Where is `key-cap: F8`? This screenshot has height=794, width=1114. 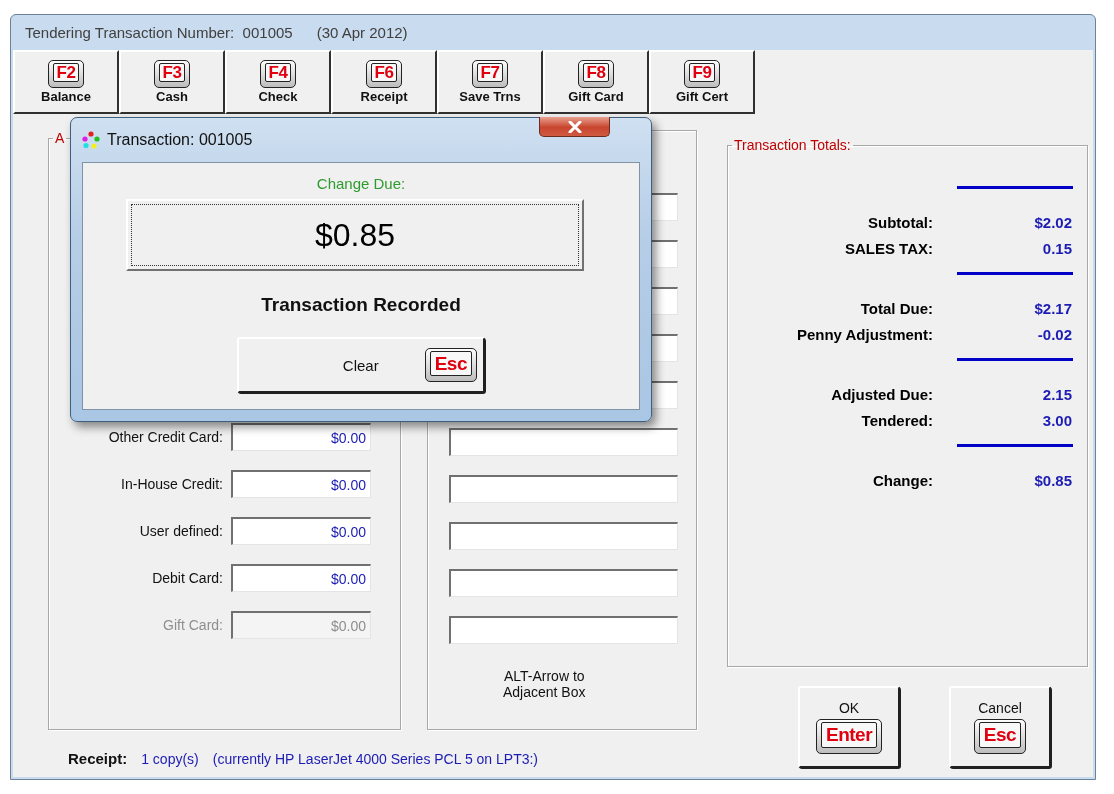 key-cap: F8 is located at coordinates (596, 74).